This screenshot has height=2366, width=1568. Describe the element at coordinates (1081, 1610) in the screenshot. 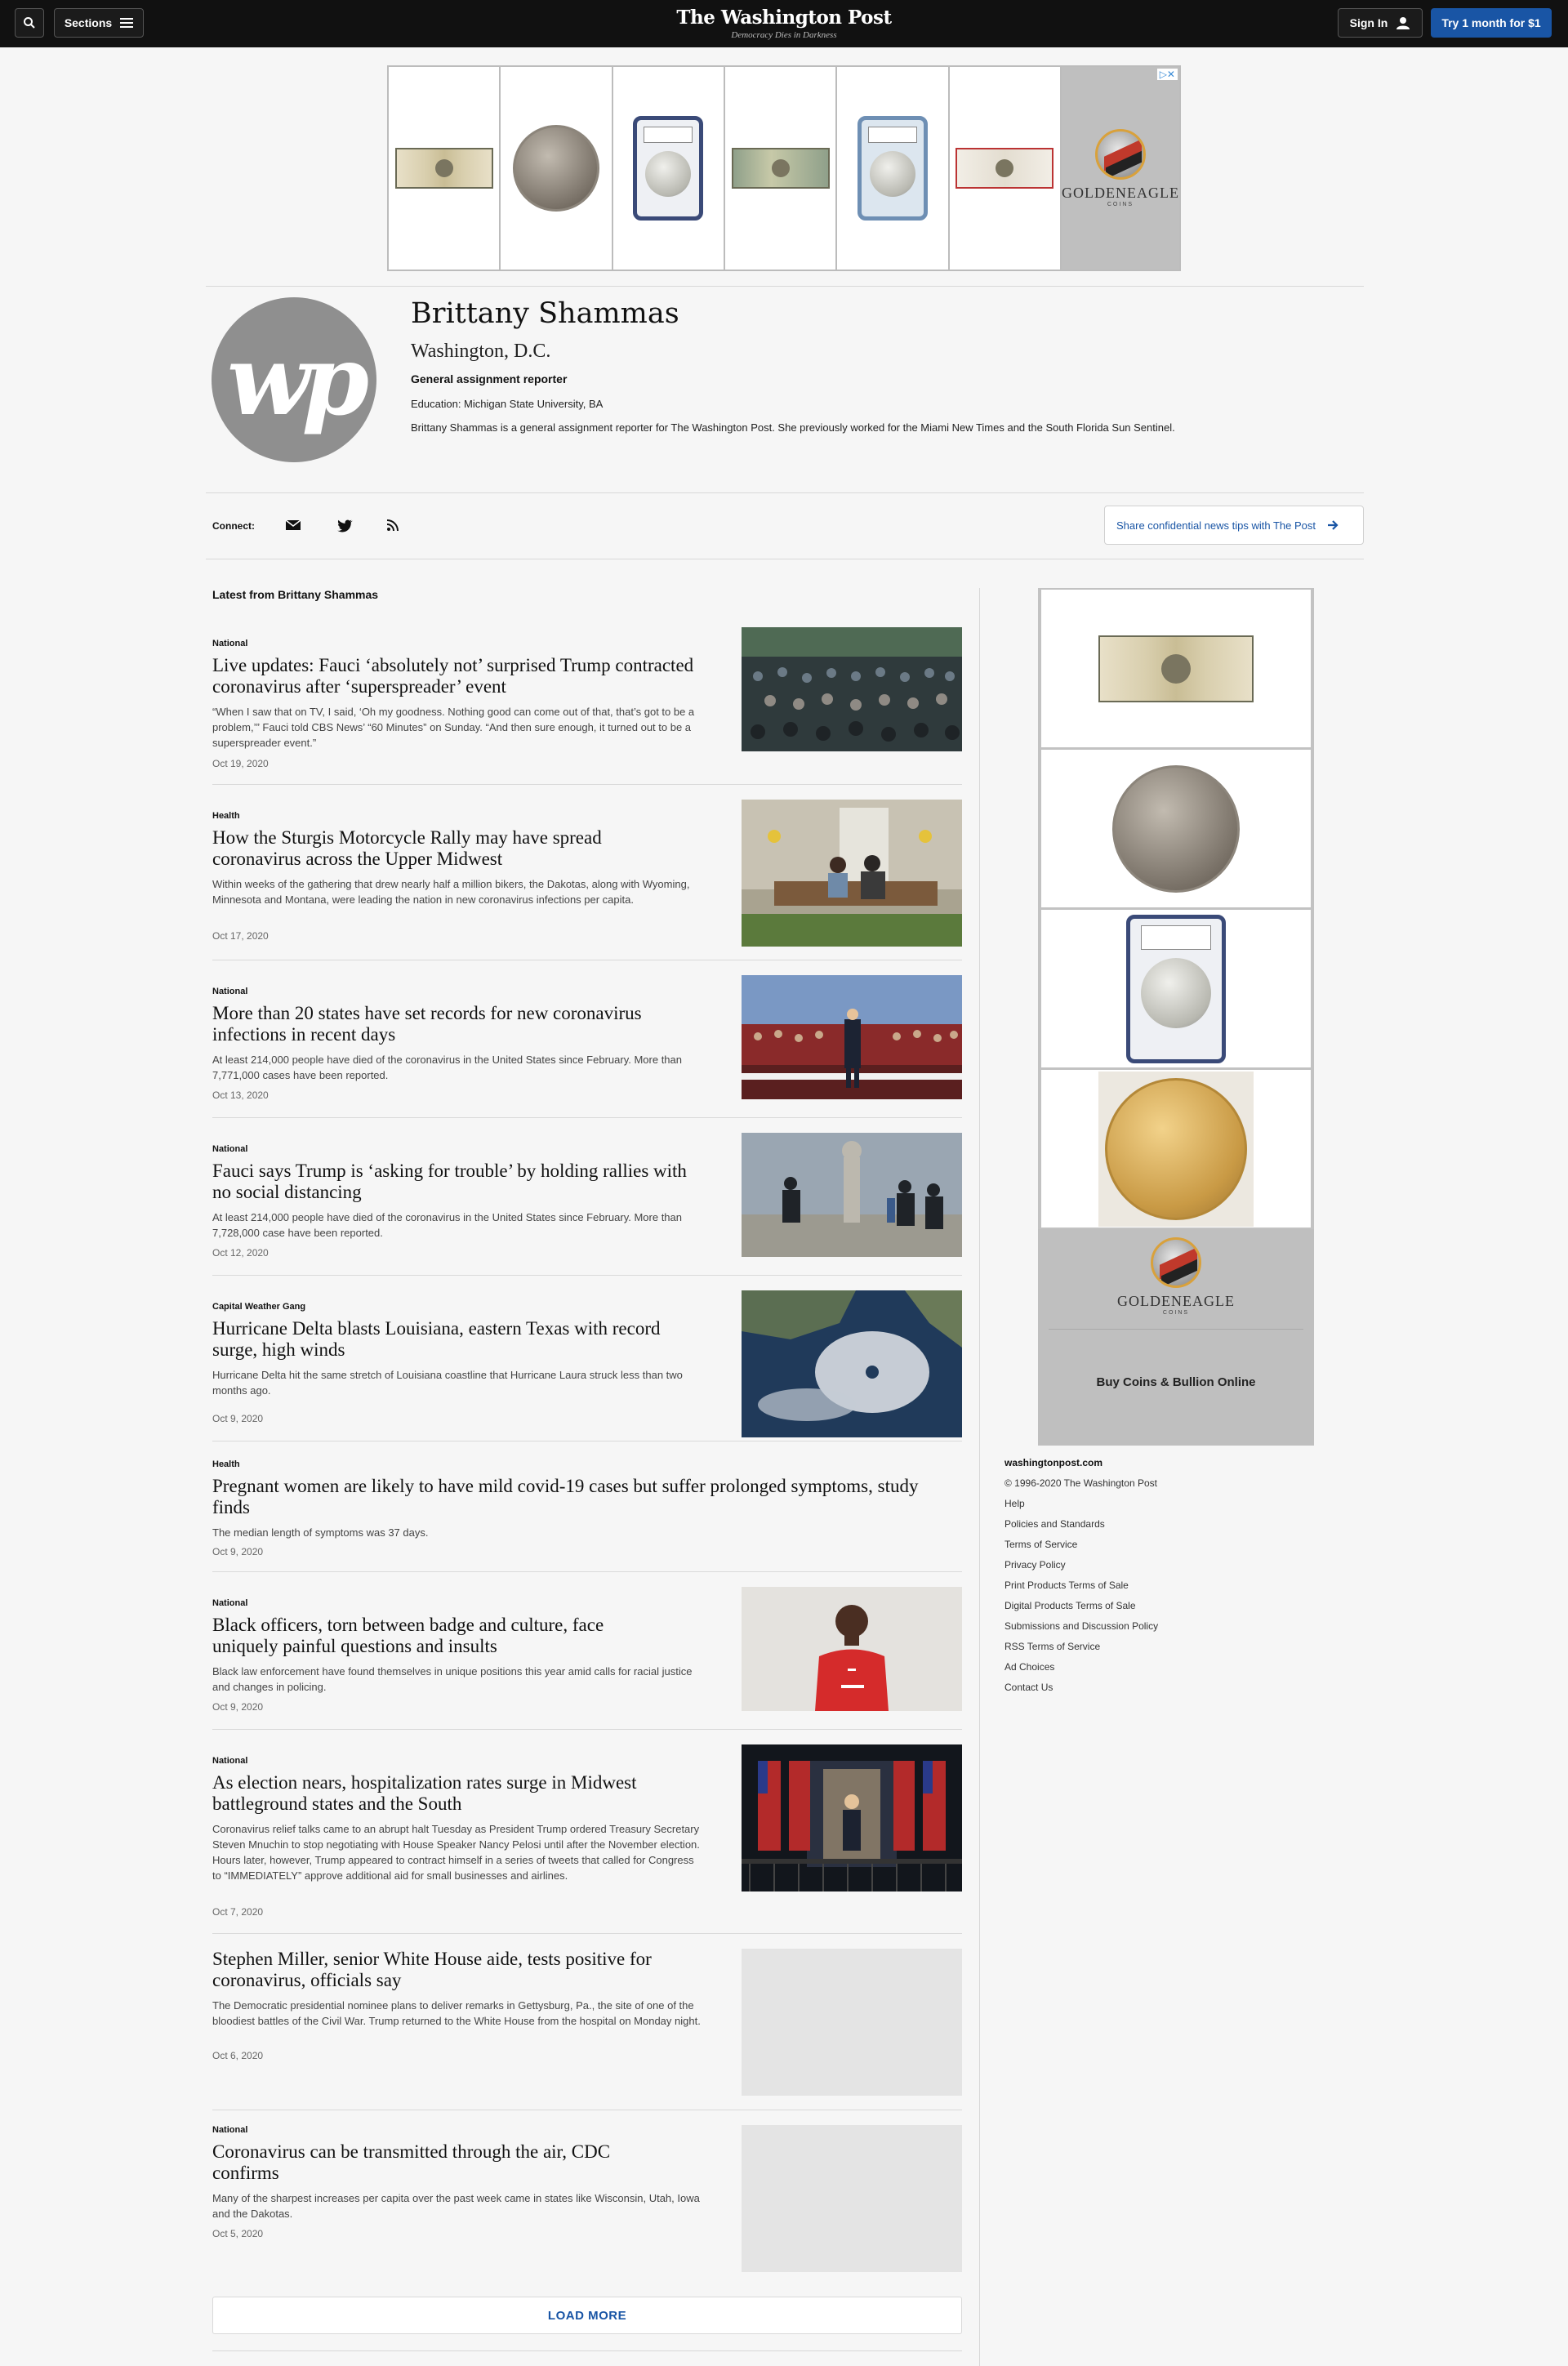

I see `footer-link-digital-terms: Digital Products Terms of Sale` at that location.